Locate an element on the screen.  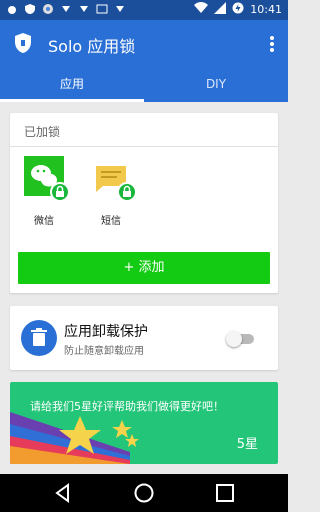
home-icon is located at coordinates (144, 493).